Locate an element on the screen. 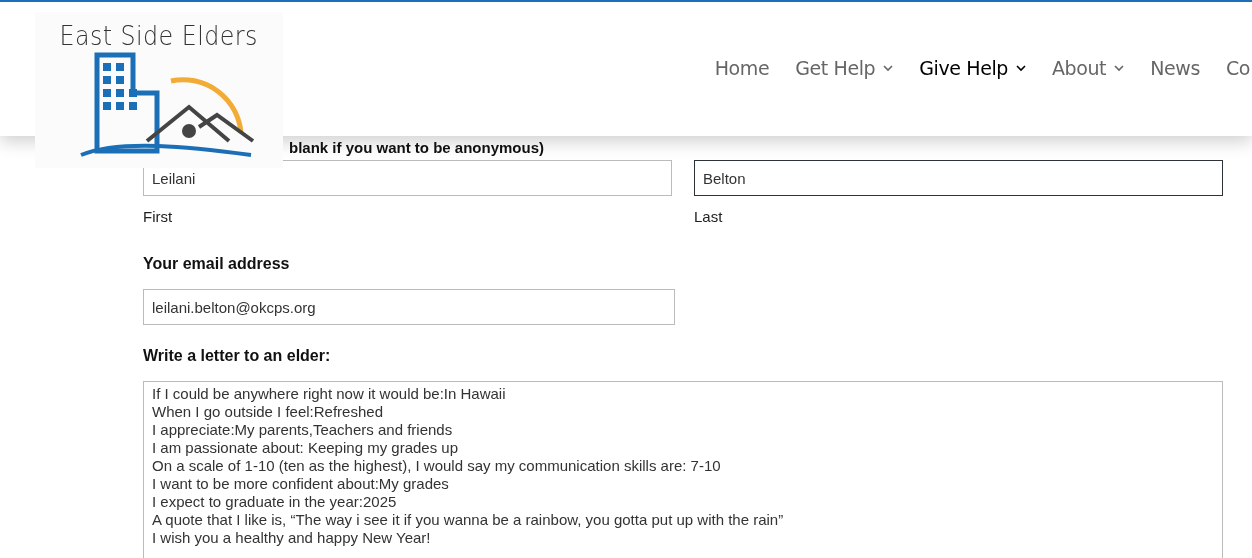  nav-link: Co is located at coordinates (1237, 68).